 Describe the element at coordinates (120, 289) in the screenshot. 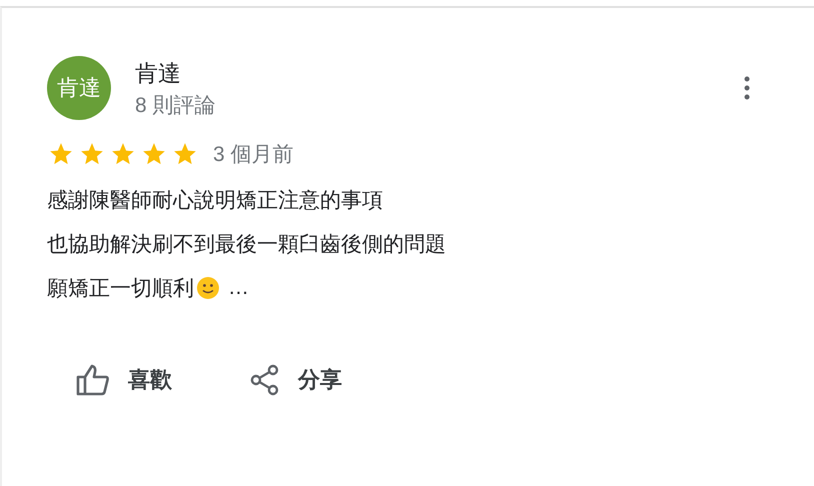

I see `review-text: 願矯正一切順利` at that location.